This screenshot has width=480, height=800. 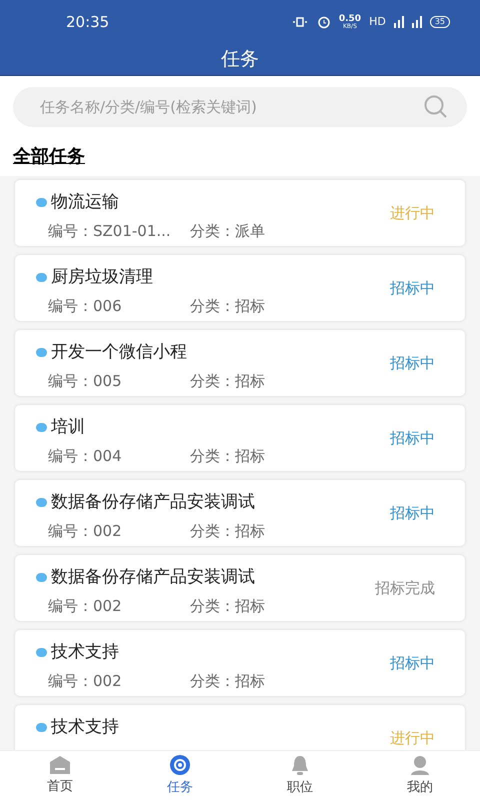 What do you see at coordinates (300, 765) in the screenshot?
I see `bell-icon` at bounding box center [300, 765].